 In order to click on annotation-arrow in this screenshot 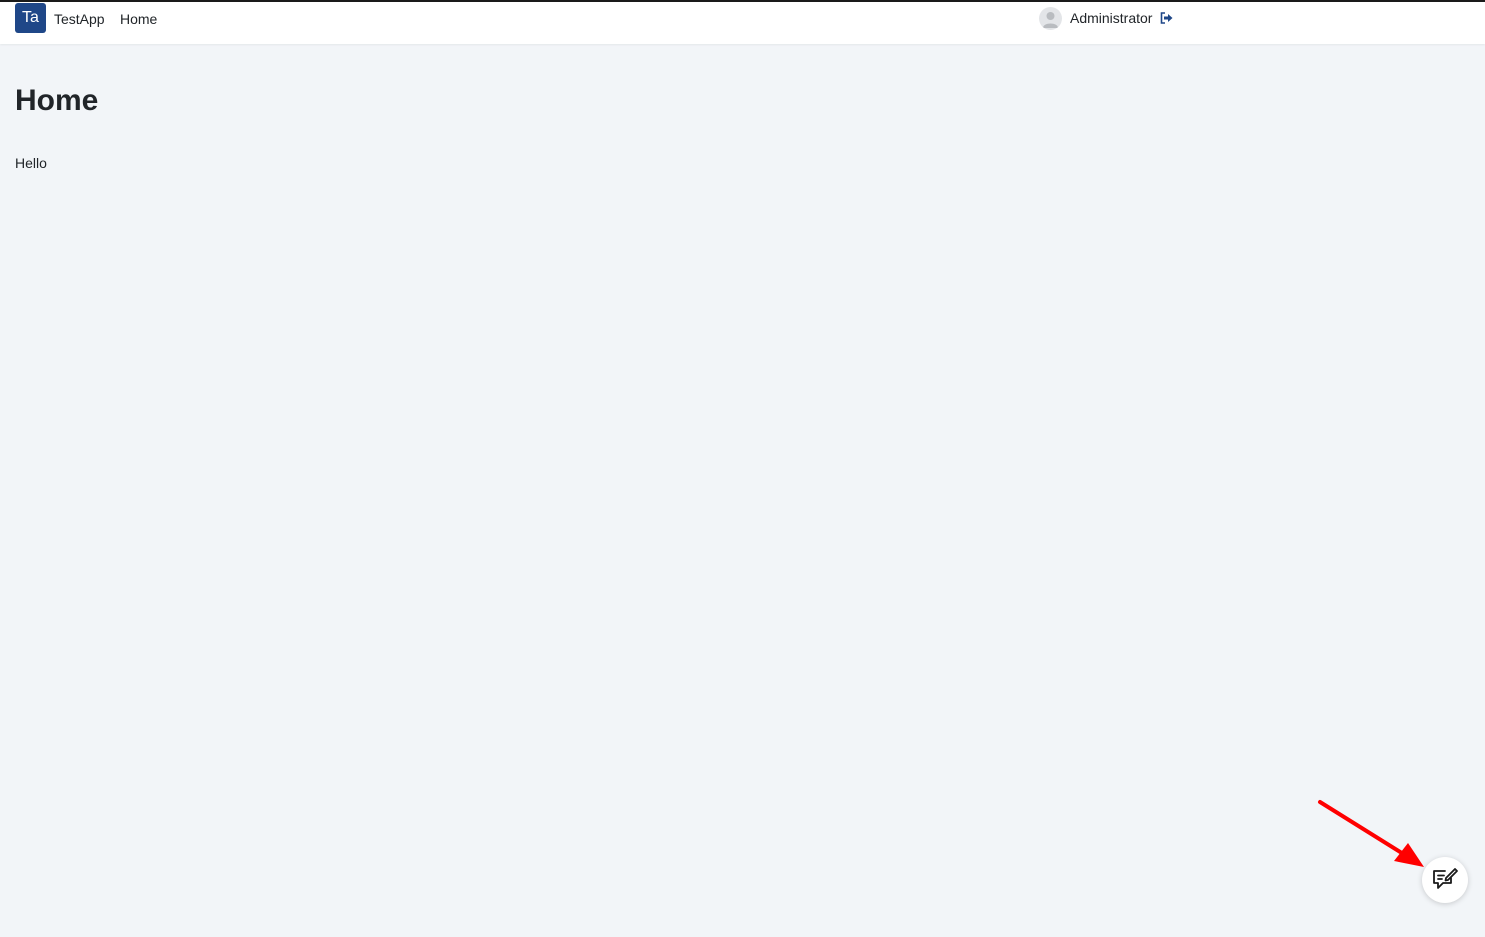, I will do `click(1371, 833)`.